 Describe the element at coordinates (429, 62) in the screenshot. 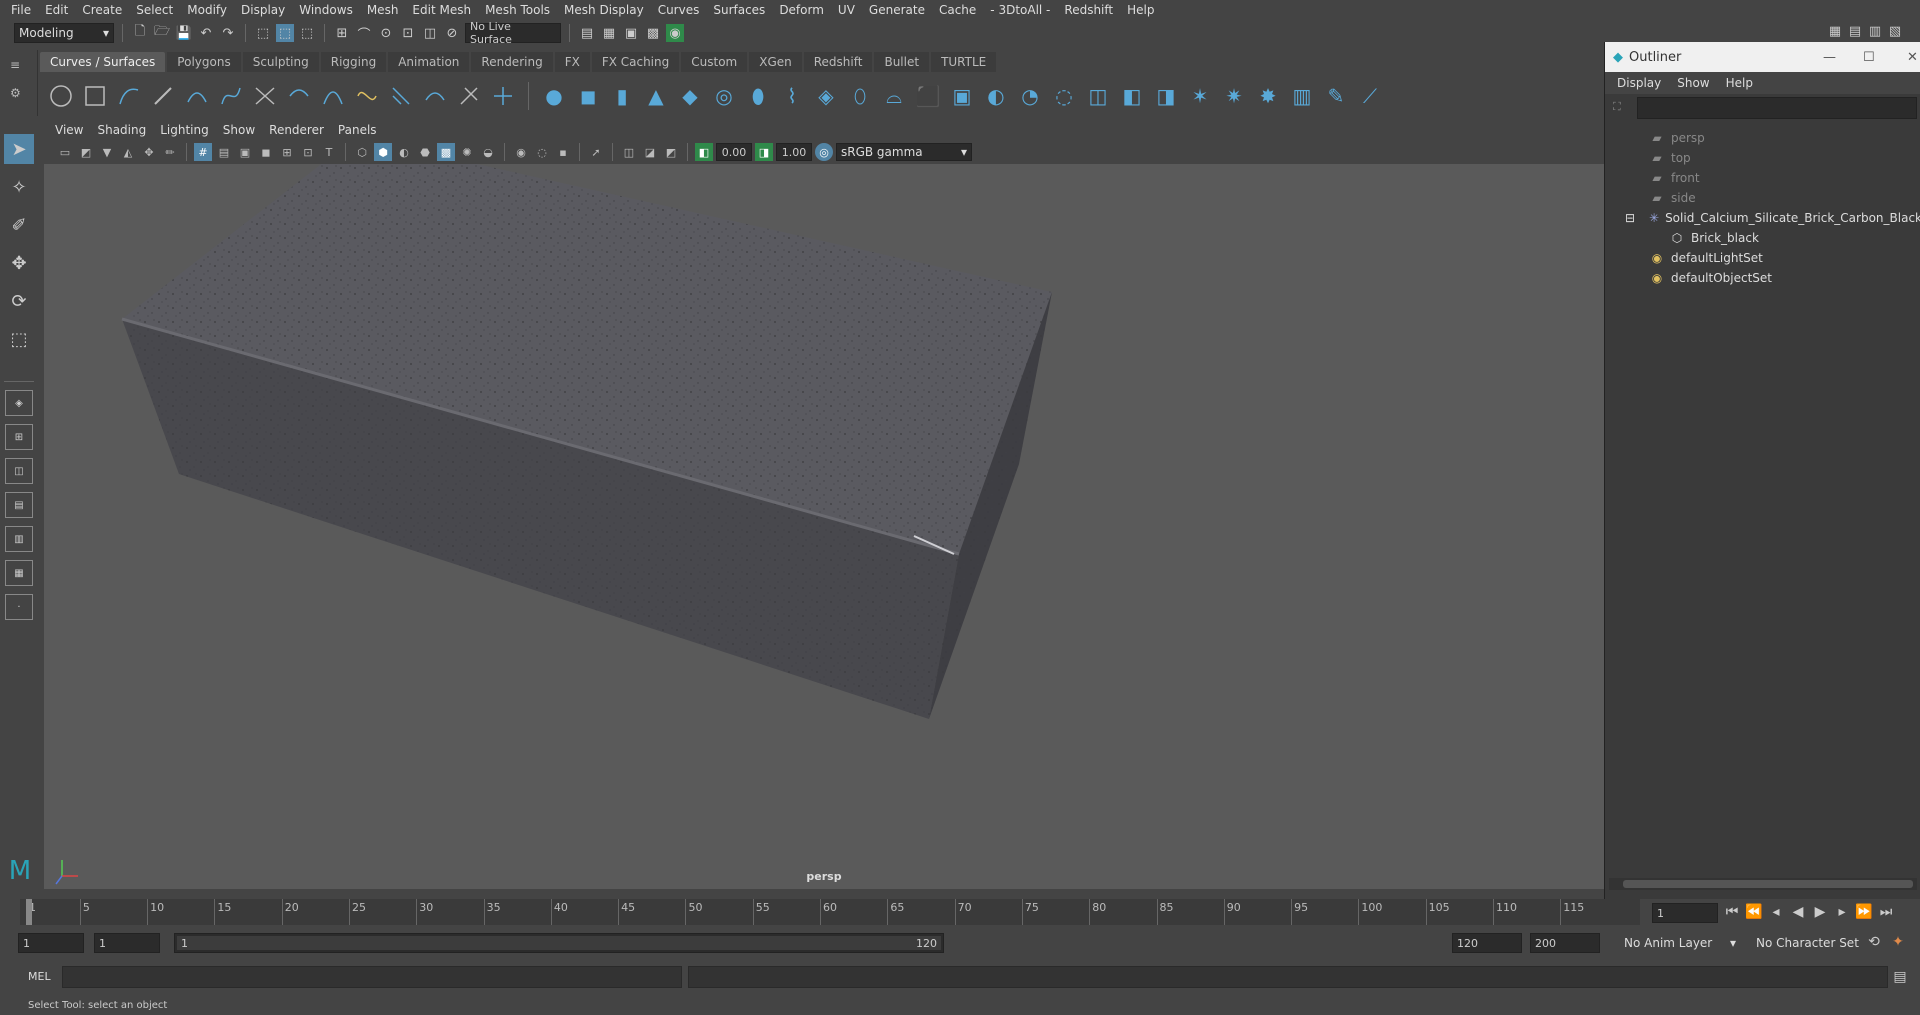

I see `shelf-tab-animation: Animation` at that location.